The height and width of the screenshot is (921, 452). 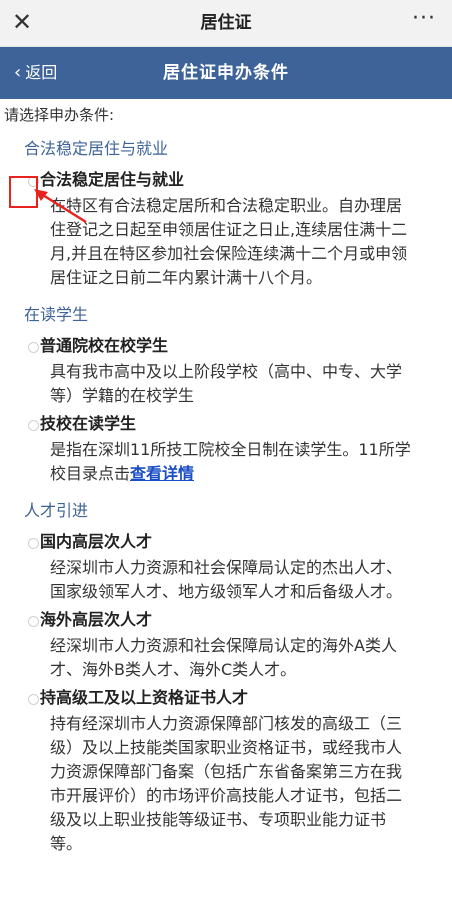 I want to click on page-title: 居住证申办条件, so click(x=226, y=73).